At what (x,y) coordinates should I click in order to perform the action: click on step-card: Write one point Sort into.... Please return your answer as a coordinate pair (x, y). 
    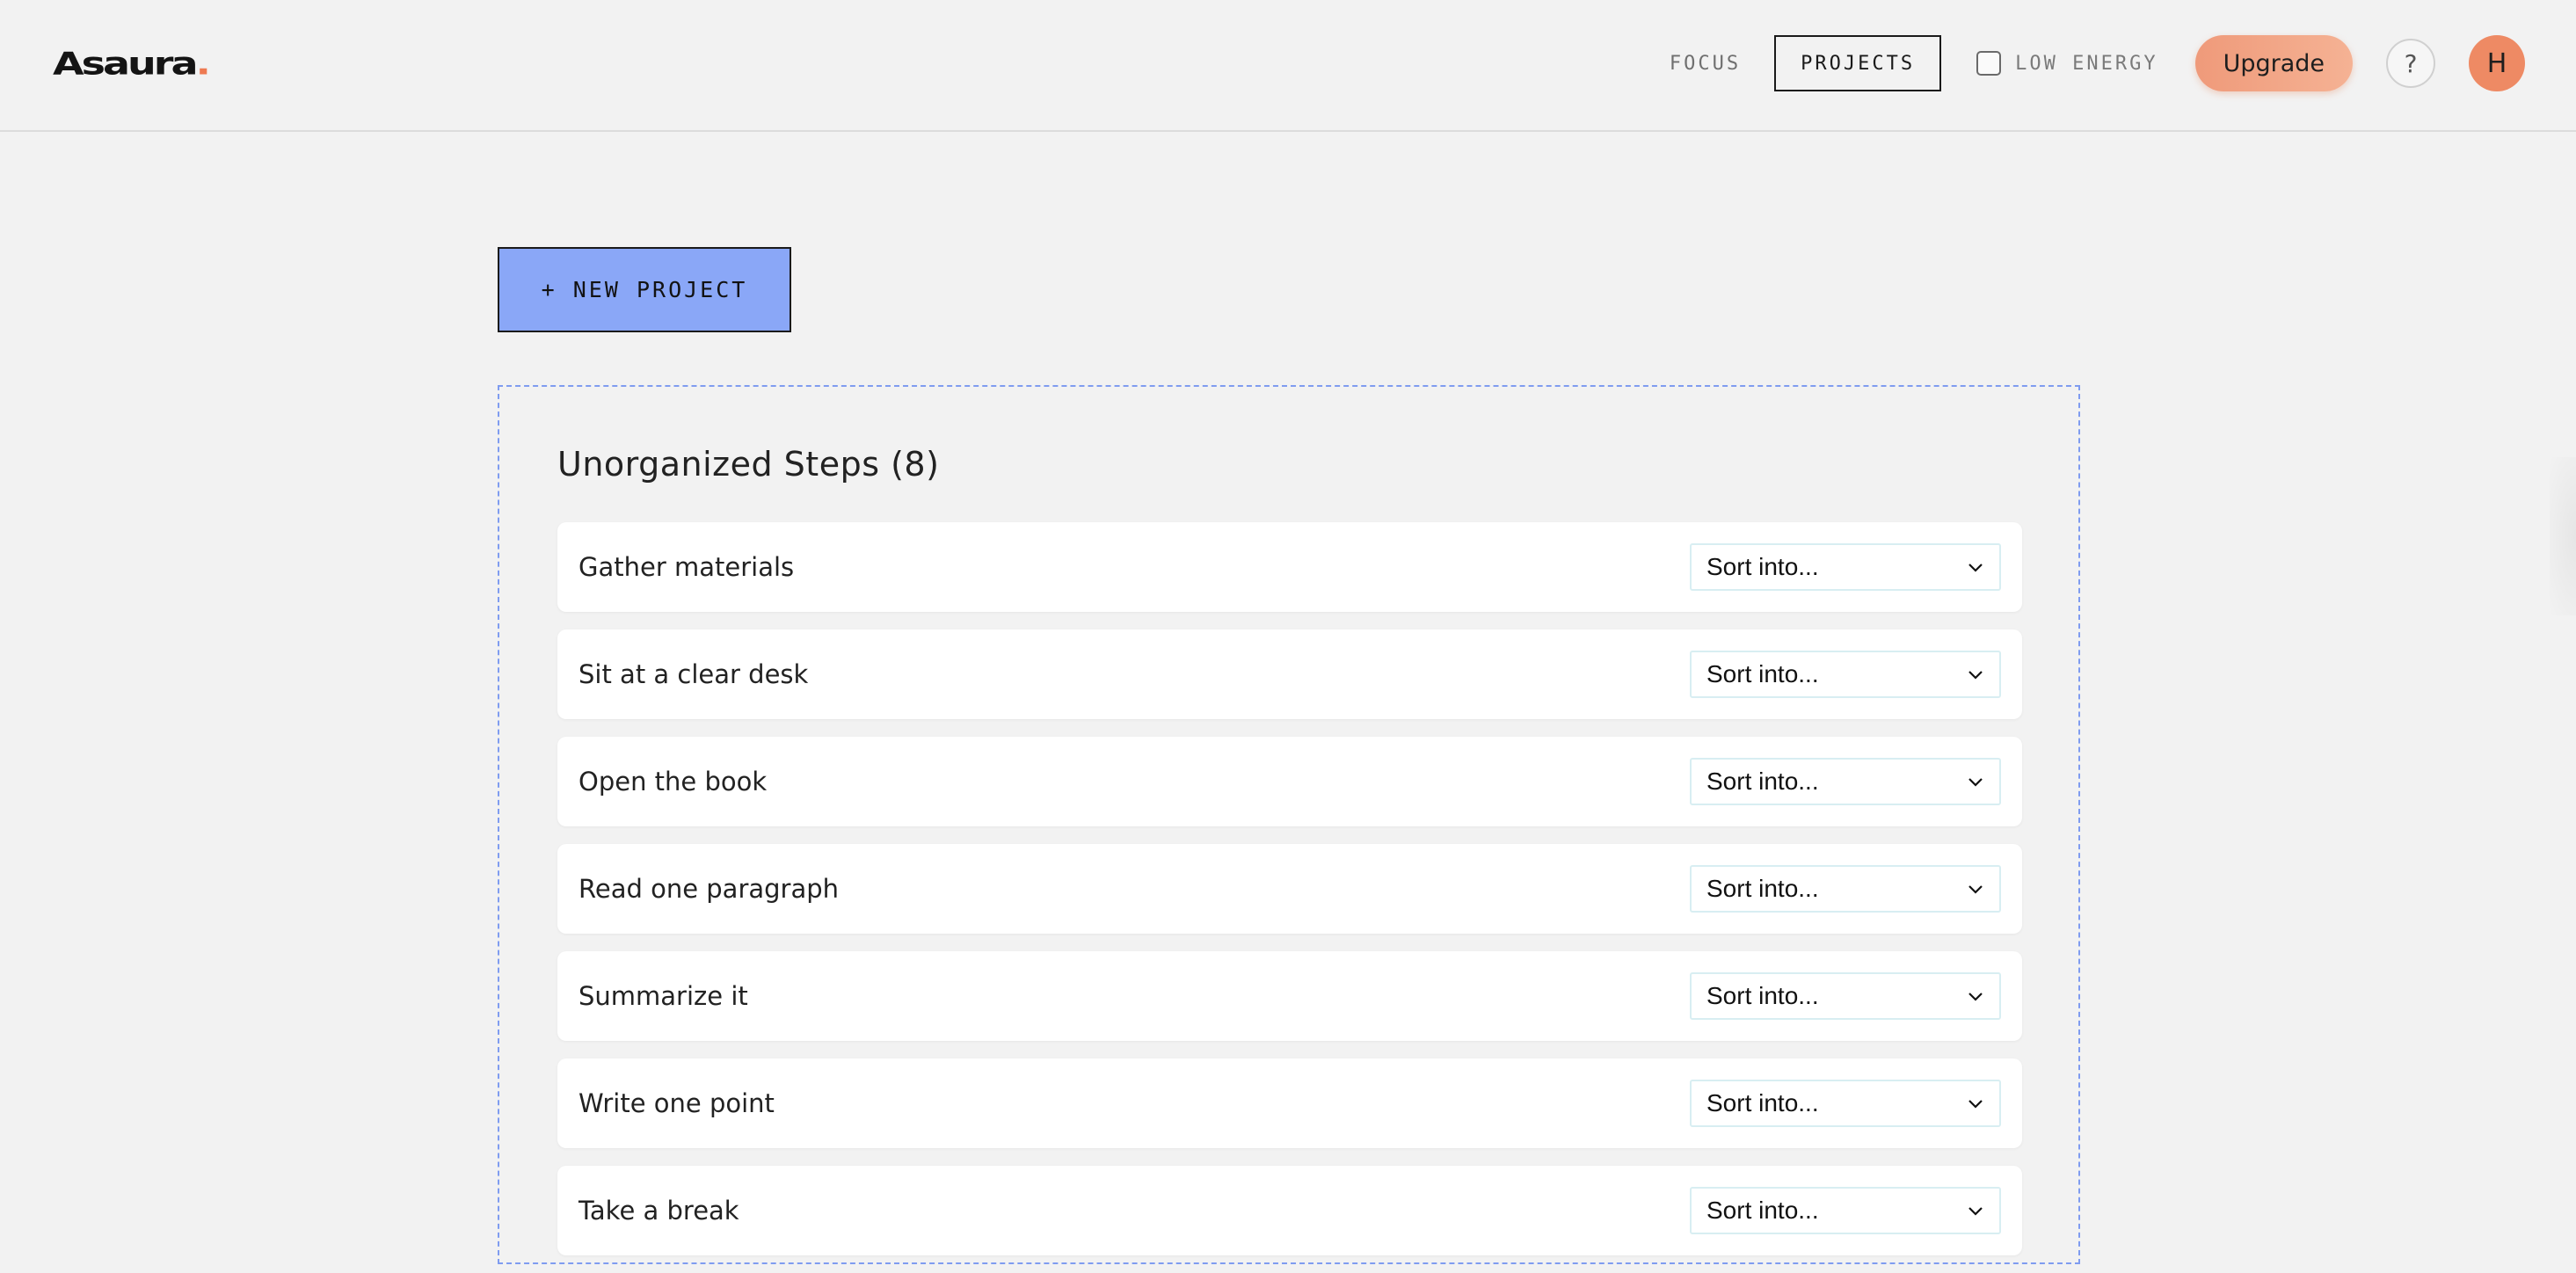
    Looking at the image, I should click on (1289, 1103).